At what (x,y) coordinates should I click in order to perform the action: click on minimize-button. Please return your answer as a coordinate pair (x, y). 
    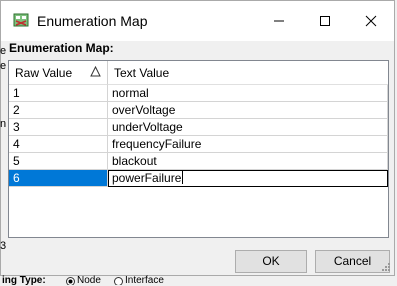
    Looking at the image, I should click on (279, 21).